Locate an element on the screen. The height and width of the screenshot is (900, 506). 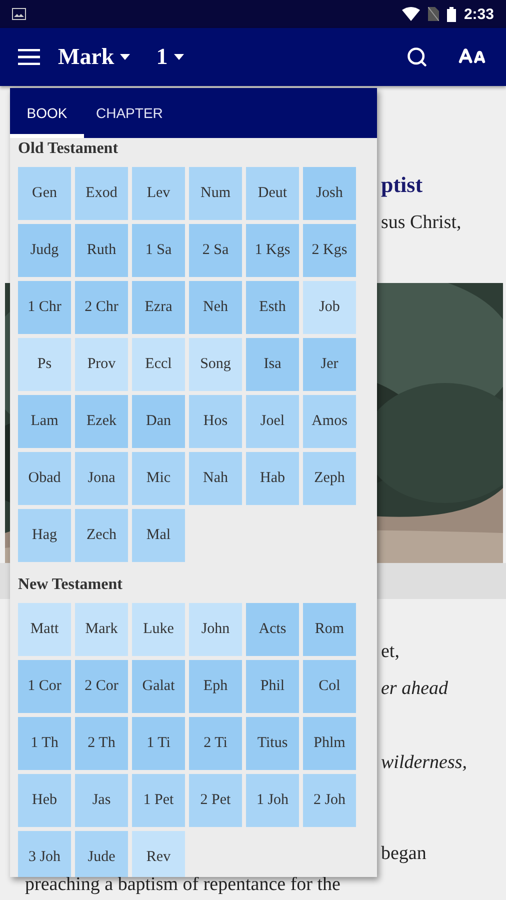
book-tile: Esth is located at coordinates (272, 307).